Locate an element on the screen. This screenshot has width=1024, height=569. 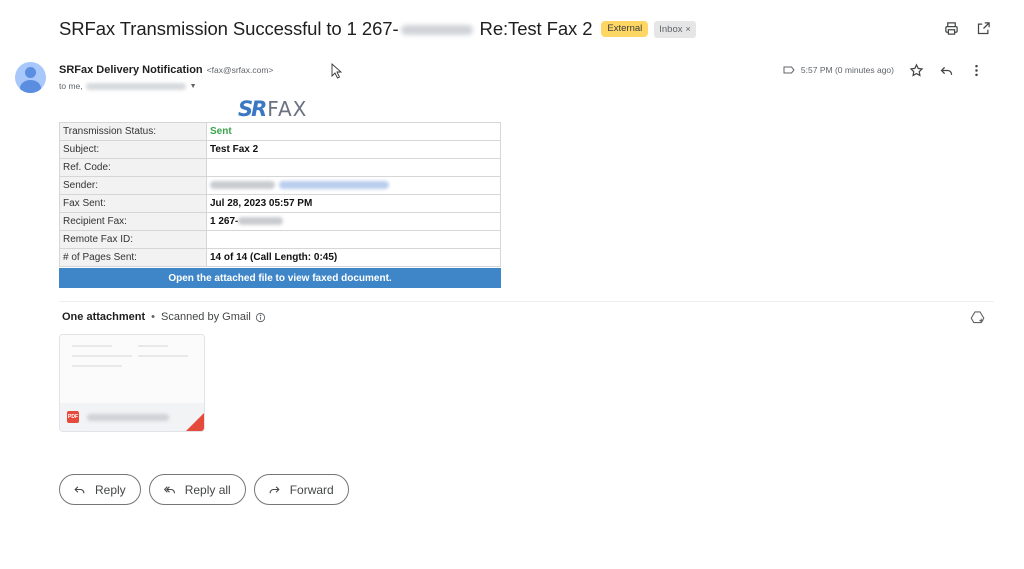
reply-actions: Reply Reply all Forward is located at coordinates (204, 489).